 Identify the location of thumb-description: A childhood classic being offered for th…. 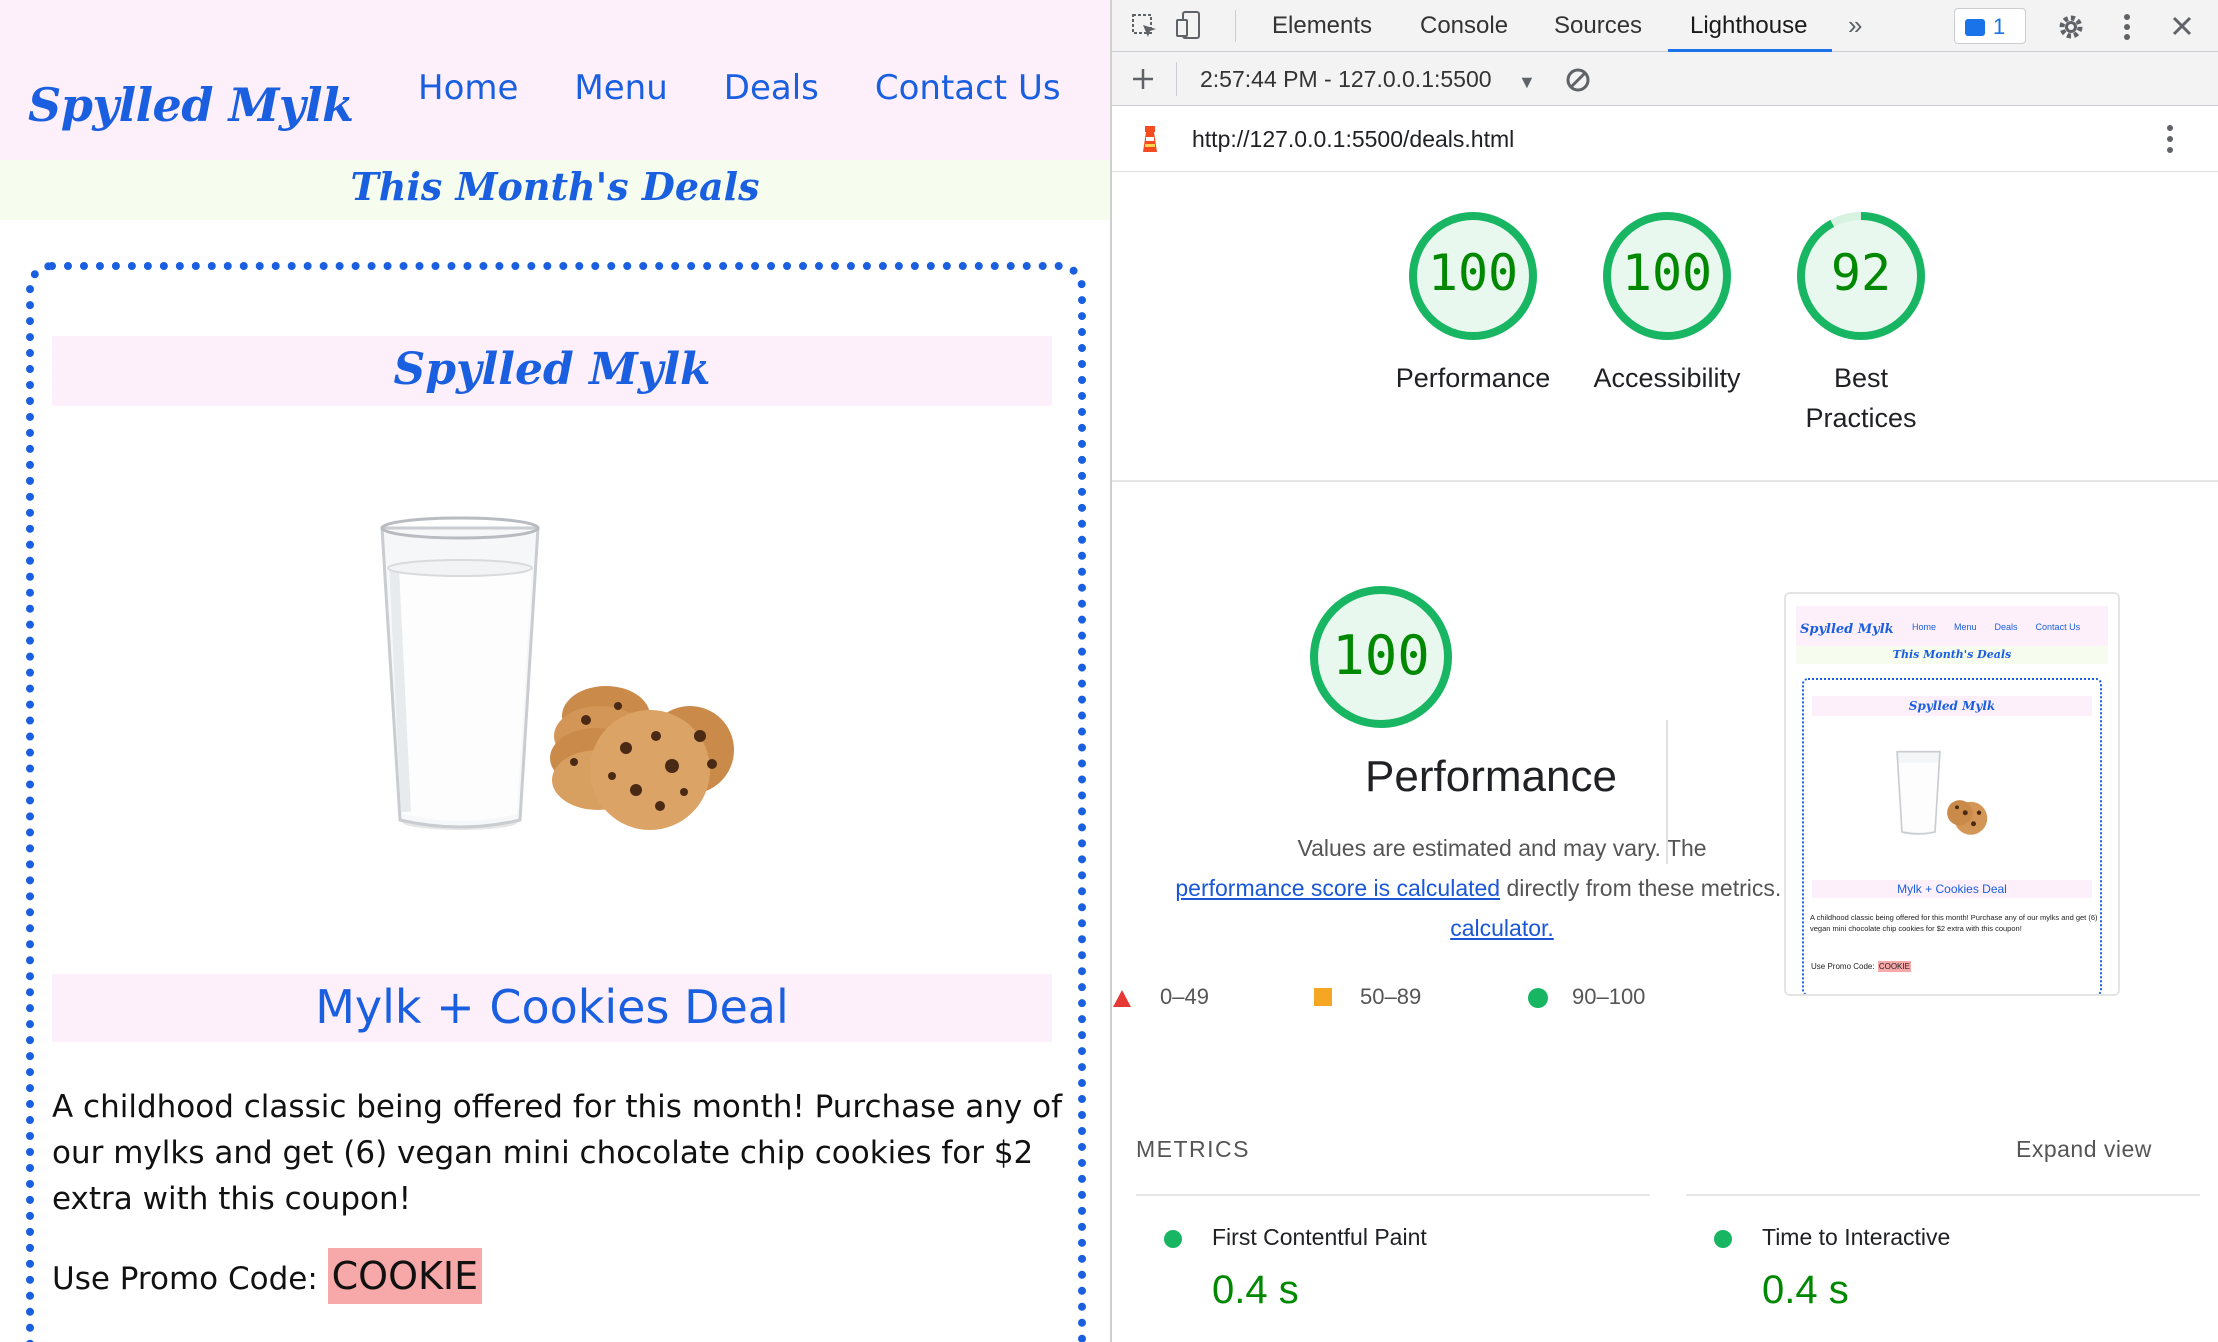
(1954, 923).